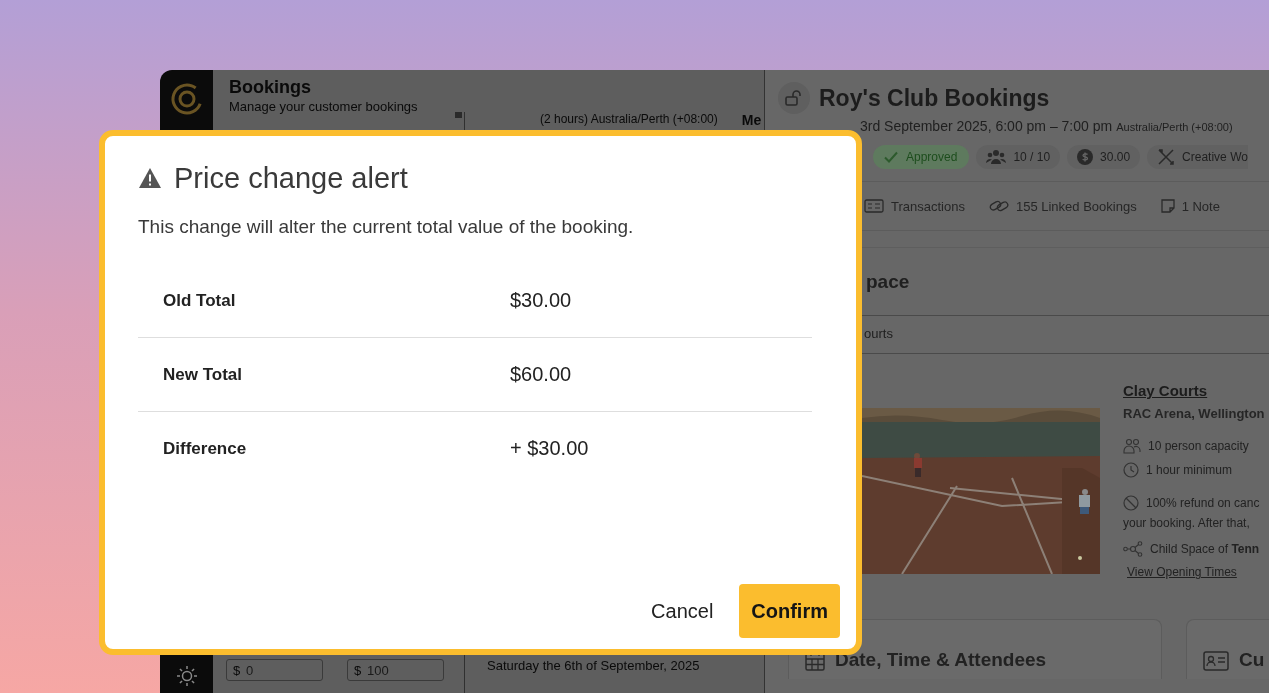  What do you see at coordinates (1018, 157) in the screenshot?
I see `info-chip: 10 / 10` at bounding box center [1018, 157].